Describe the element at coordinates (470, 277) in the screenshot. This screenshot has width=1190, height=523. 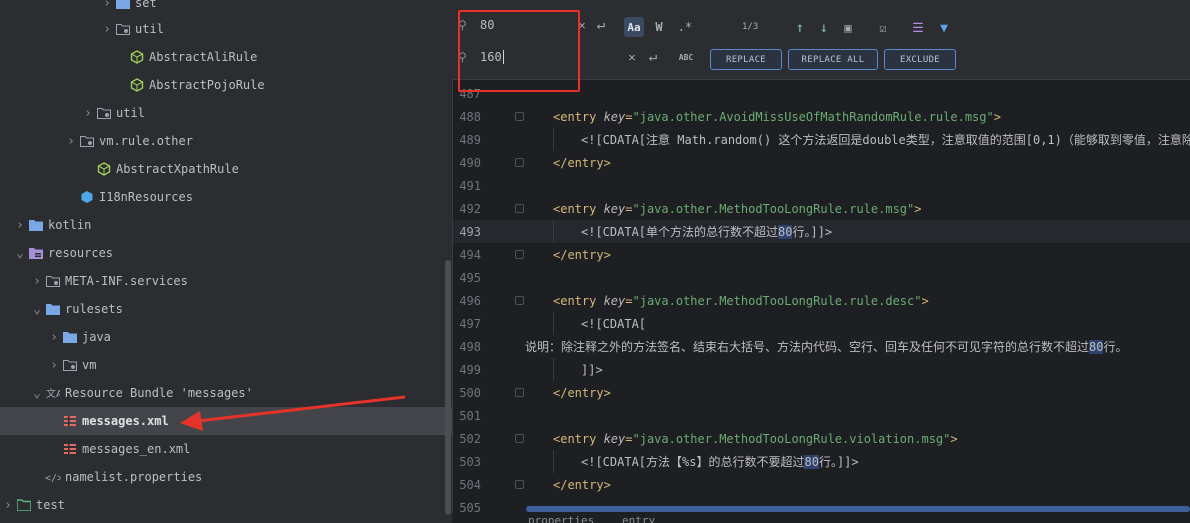
I see `line-number: 495` at that location.